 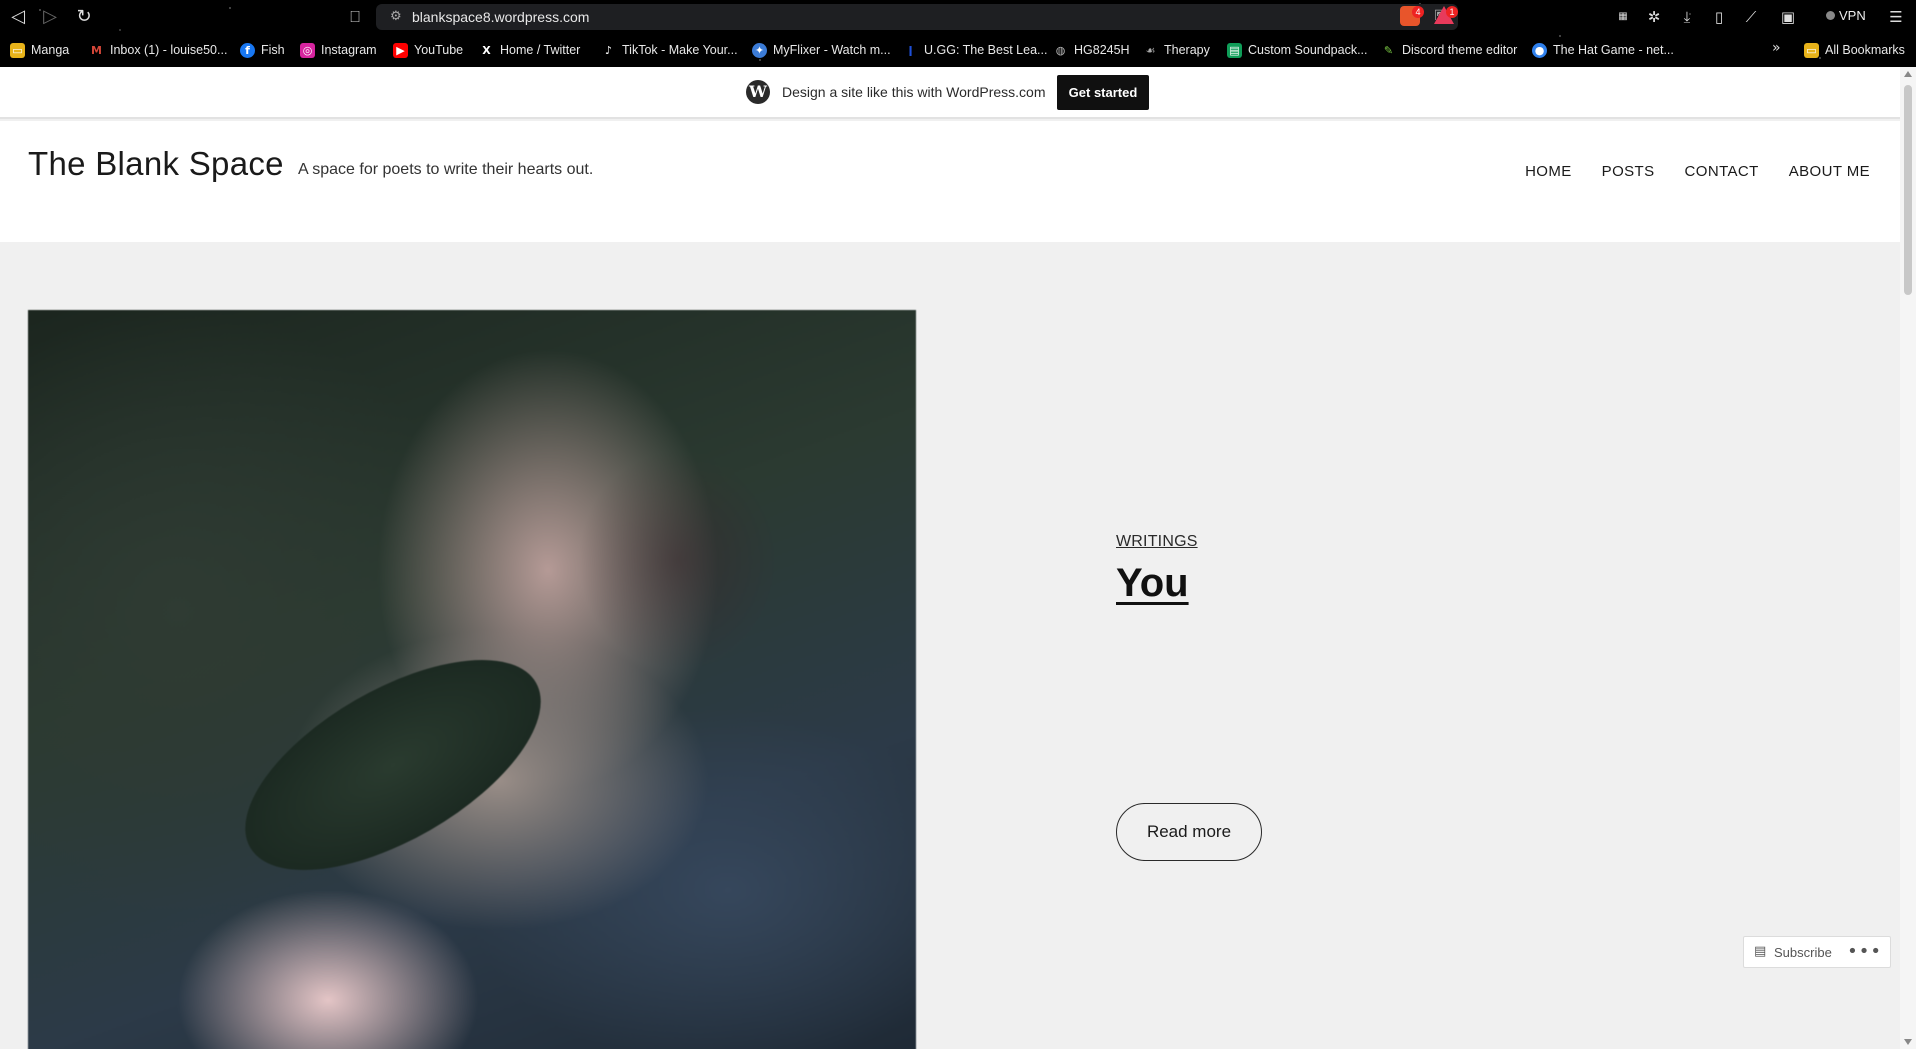 I want to click on facebook-icon: f, so click(x=247, y=50).